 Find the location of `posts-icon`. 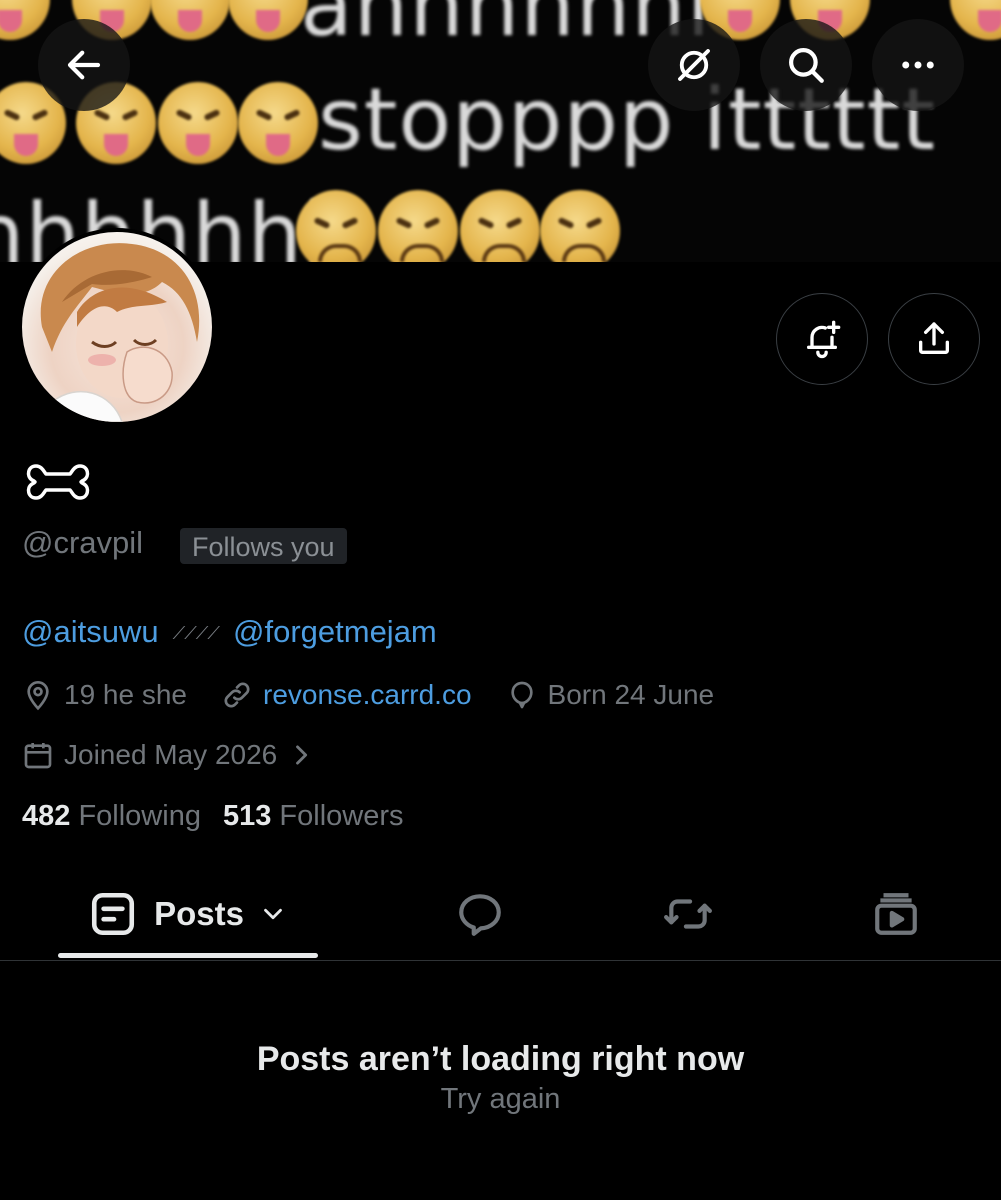

posts-icon is located at coordinates (113, 914).